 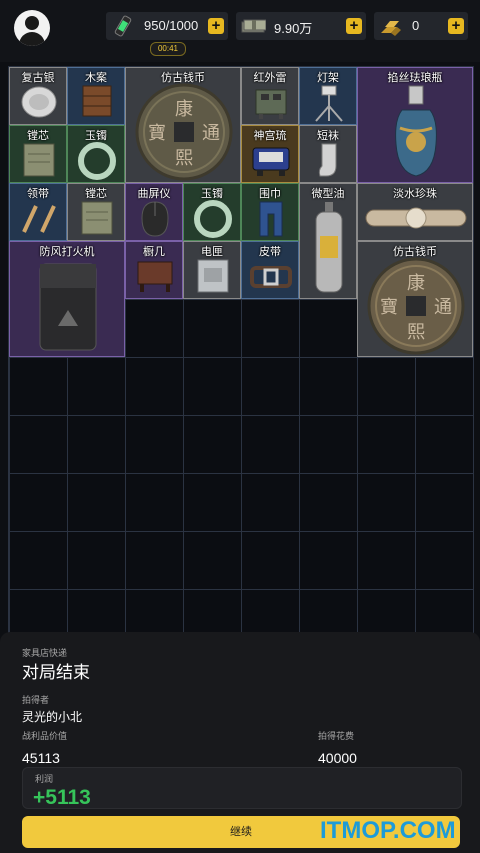 What do you see at coordinates (213, 276) in the screenshot?
I see `safe-box-icon` at bounding box center [213, 276].